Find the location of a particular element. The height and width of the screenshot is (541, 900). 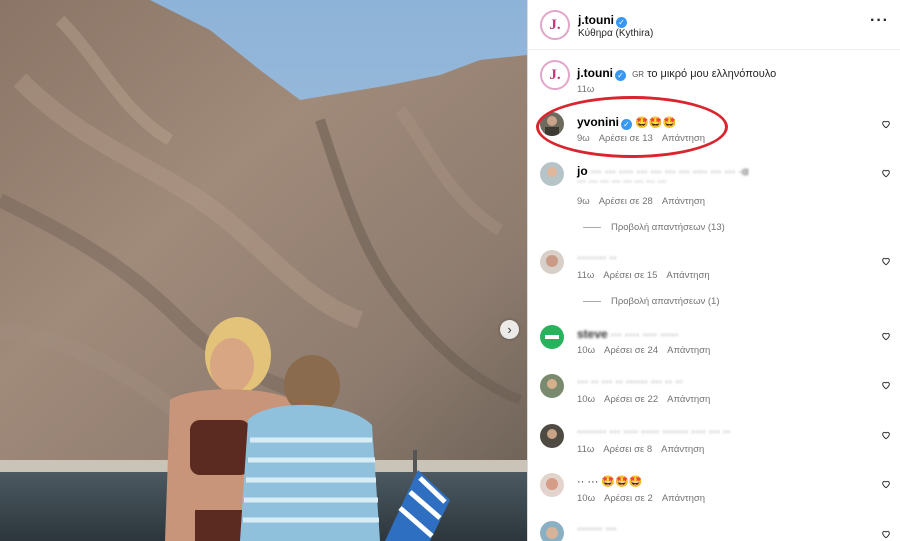

comment-username: steve is located at coordinates (592, 334).